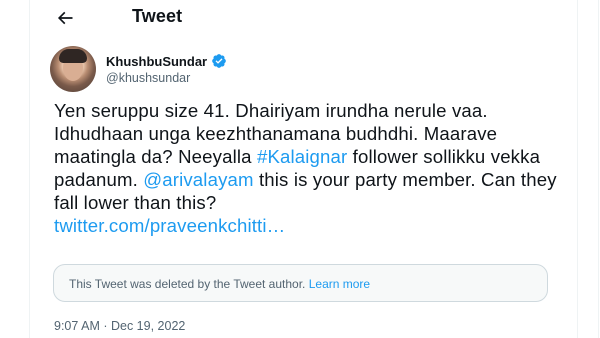 Image resolution: width=600 pixels, height=338 pixels. What do you see at coordinates (29, 169) in the screenshot?
I see `column-divider-left` at bounding box center [29, 169].